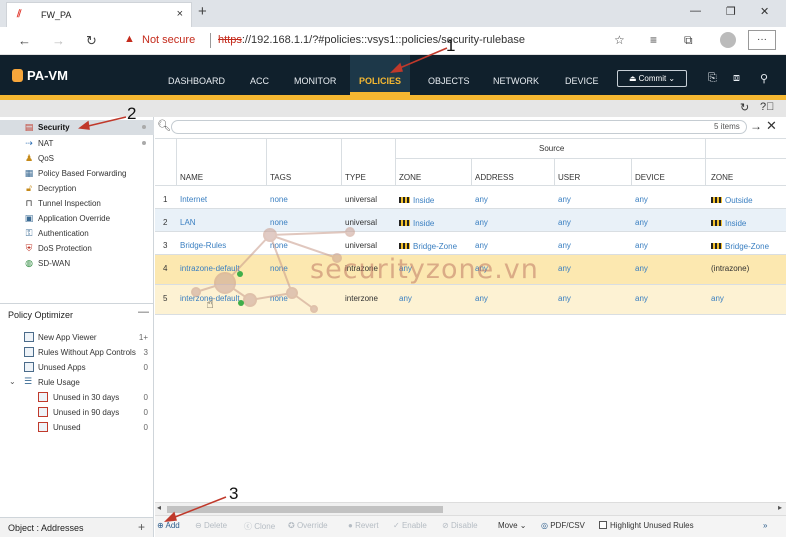 Image resolution: width=786 pixels, height=537 pixels. I want to click on optimizer-item: New App Viewer 1+, so click(75, 337).